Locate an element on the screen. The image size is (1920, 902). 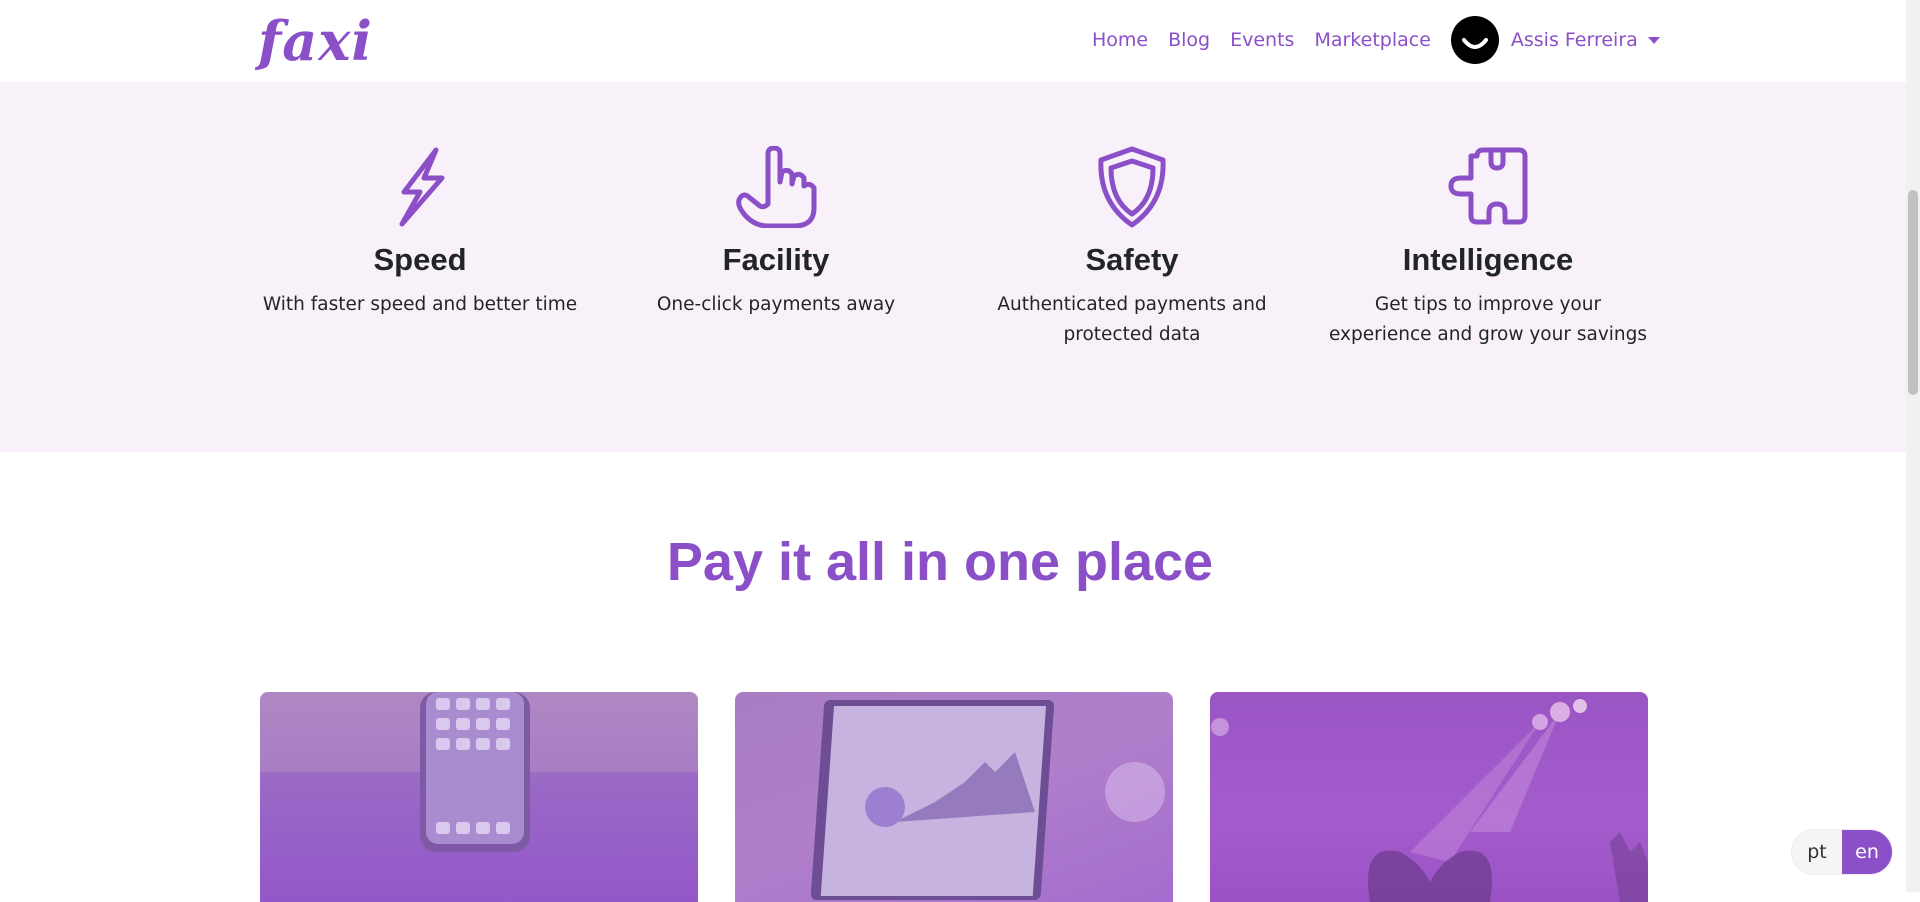
concert-image is located at coordinates (1429, 800).